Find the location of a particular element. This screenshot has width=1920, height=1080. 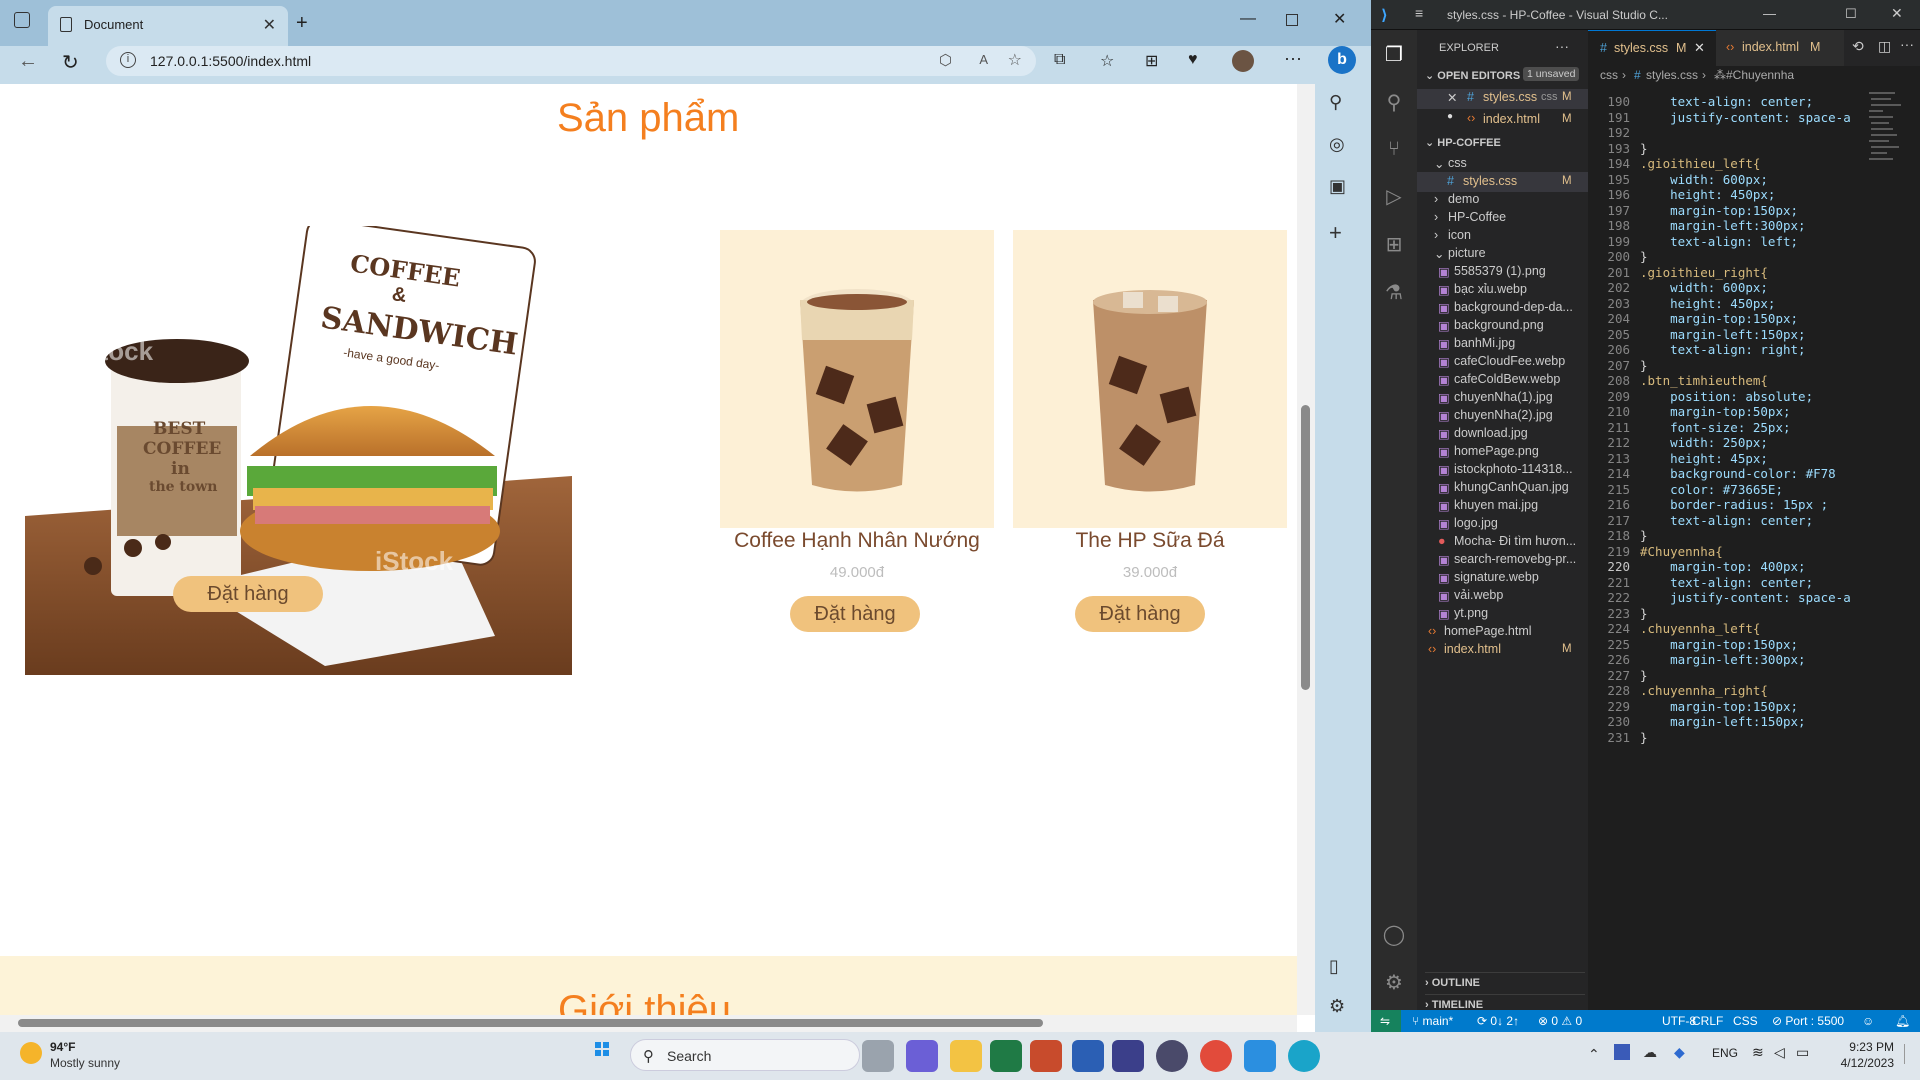

tree-item: › icon is located at coordinates (1502, 236).